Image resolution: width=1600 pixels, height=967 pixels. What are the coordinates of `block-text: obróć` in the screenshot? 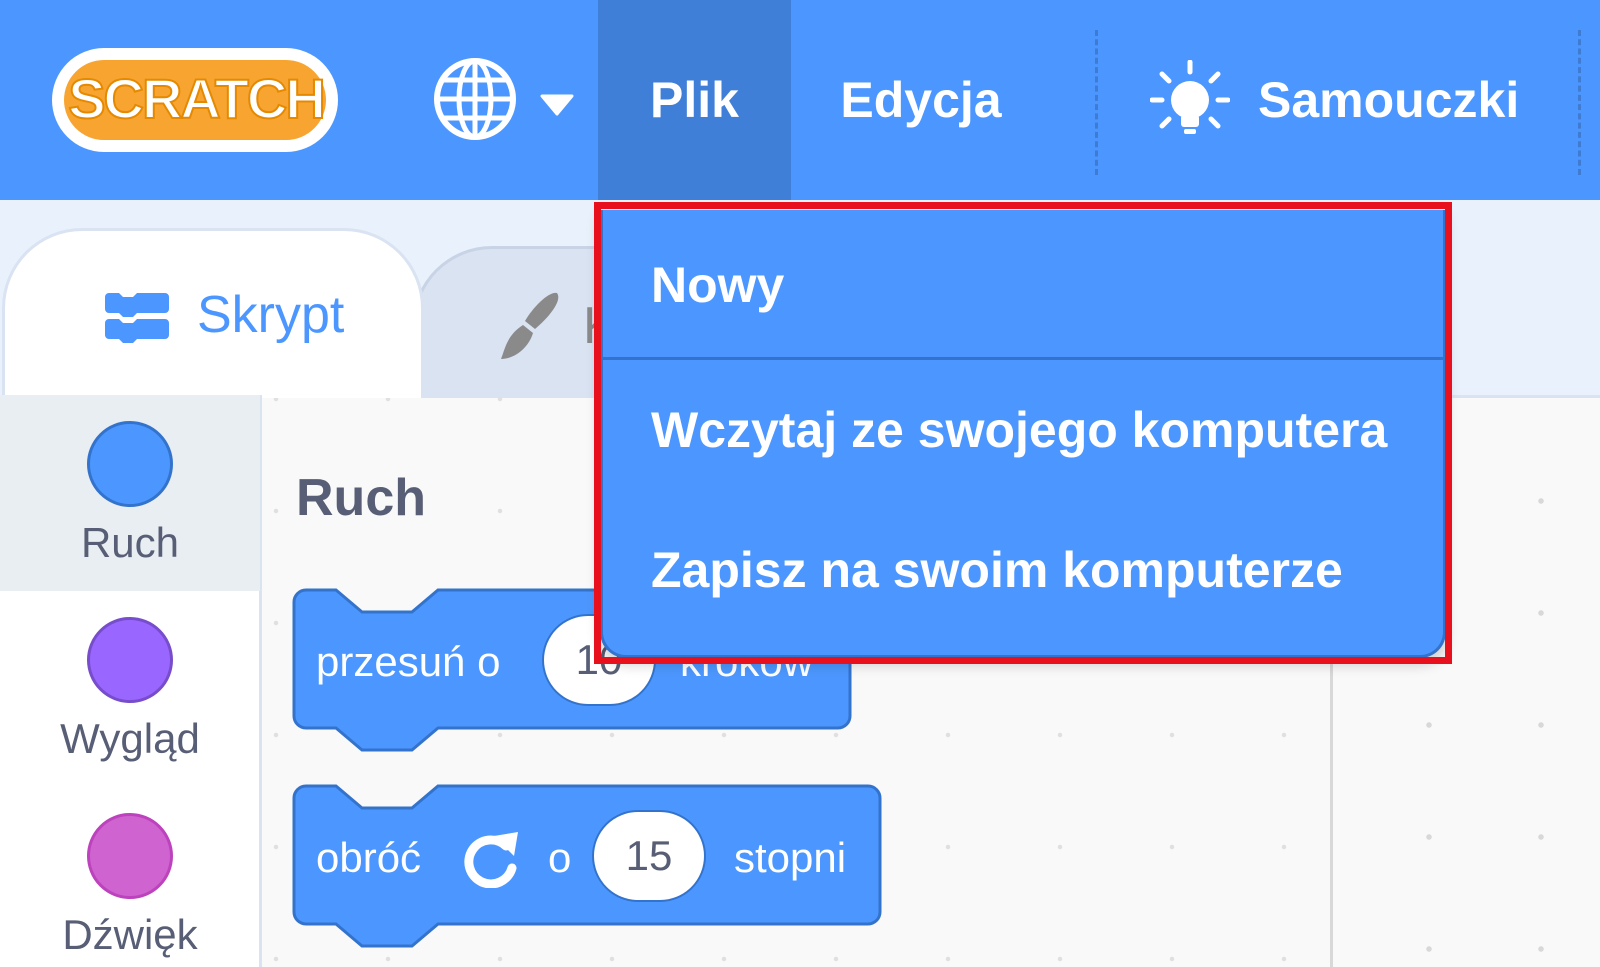 It's located at (369, 857).